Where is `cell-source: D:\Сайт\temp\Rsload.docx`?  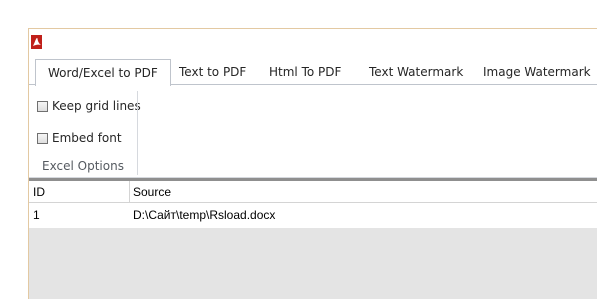
cell-source: D:\Сайт\temp\Rsload.docx is located at coordinates (204, 215).